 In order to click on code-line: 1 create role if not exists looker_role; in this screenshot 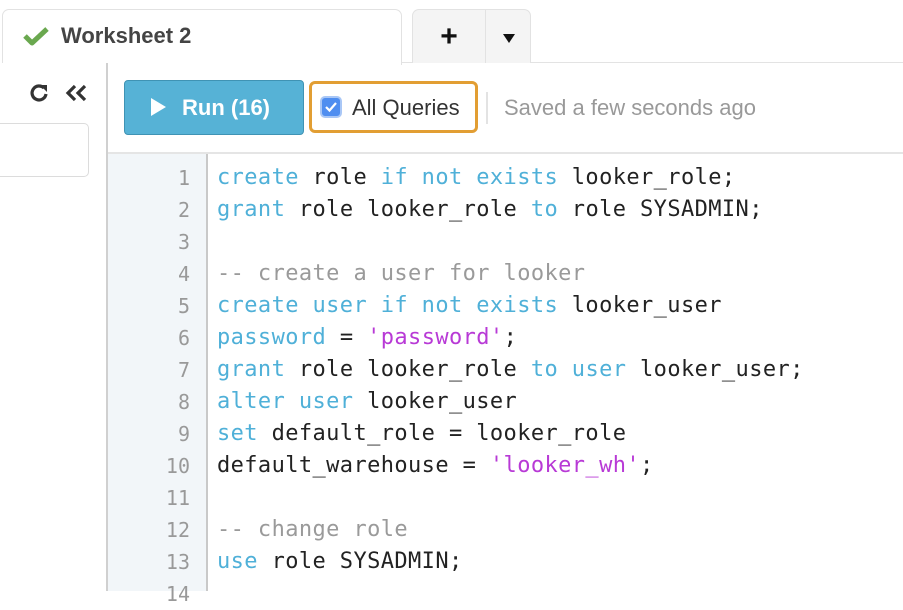, I will do `click(505, 178)`.